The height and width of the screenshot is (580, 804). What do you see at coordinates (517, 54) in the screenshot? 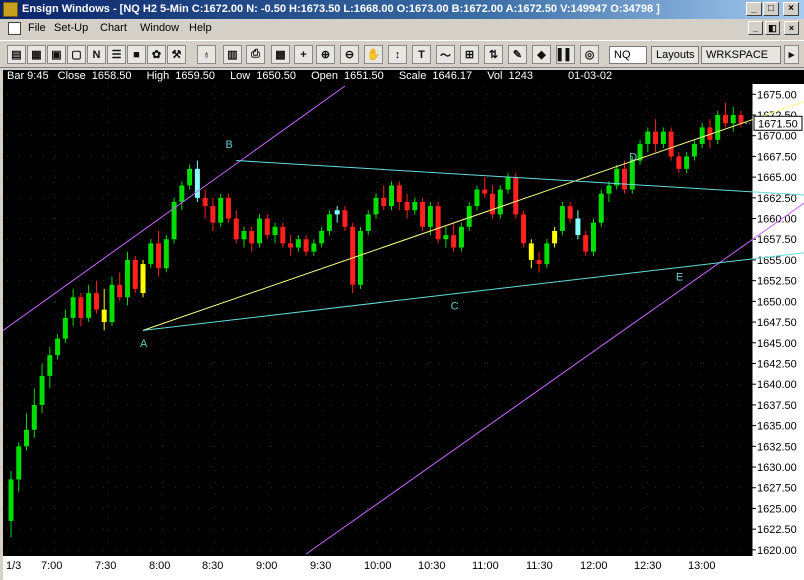
I see `pencil-icon: ✎` at bounding box center [517, 54].